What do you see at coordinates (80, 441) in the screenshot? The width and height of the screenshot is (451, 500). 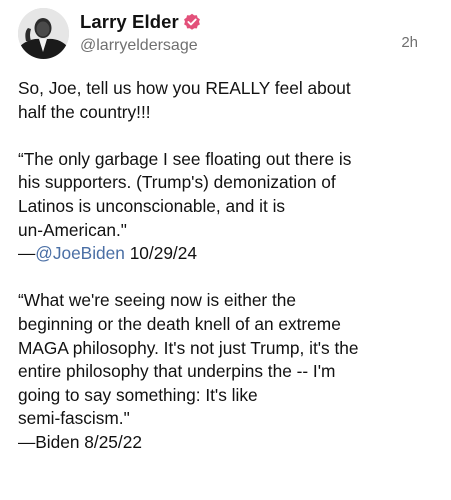 I see `quote2-attribution: —Biden 8/25/22` at bounding box center [80, 441].